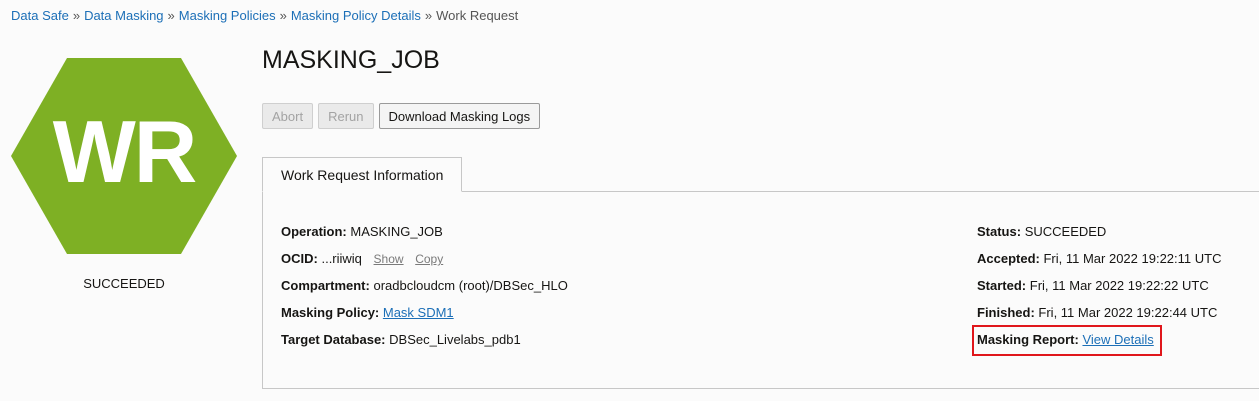 The image size is (1259, 401). Describe the element at coordinates (288, 116) in the screenshot. I see `abort-button: Abort` at that location.